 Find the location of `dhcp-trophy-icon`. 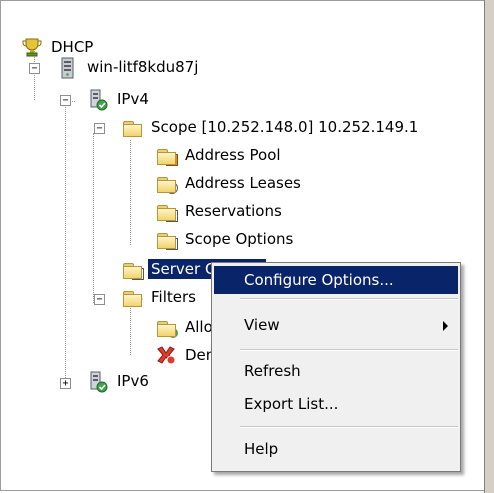

dhcp-trophy-icon is located at coordinates (32, 47).